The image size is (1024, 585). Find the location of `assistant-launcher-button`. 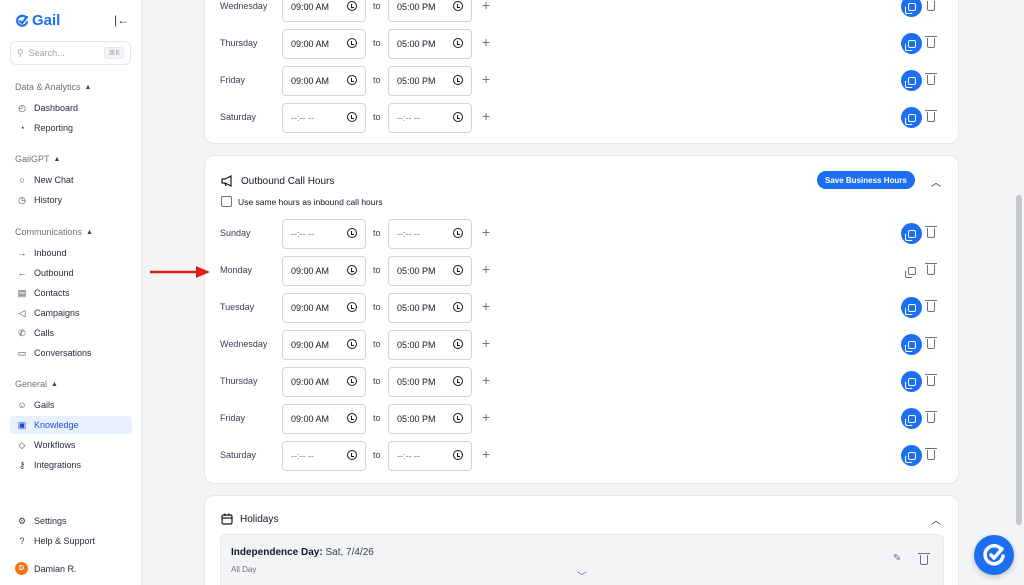

assistant-launcher-button is located at coordinates (994, 555).